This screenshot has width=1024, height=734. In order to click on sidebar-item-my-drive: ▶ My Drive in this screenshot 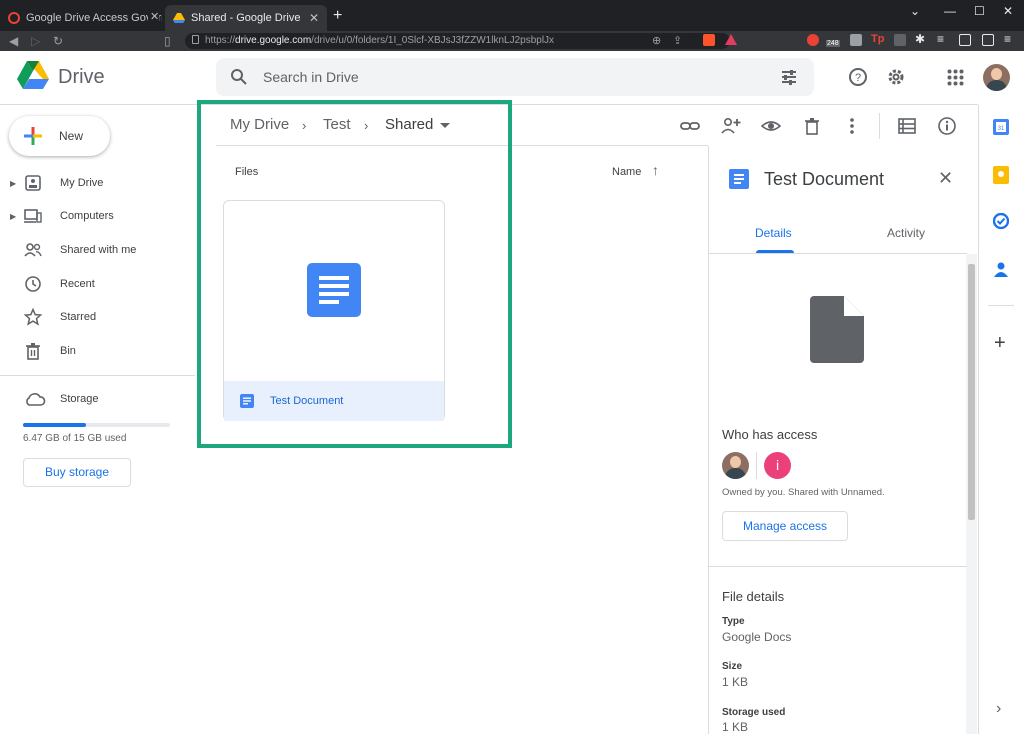, I will do `click(97, 183)`.